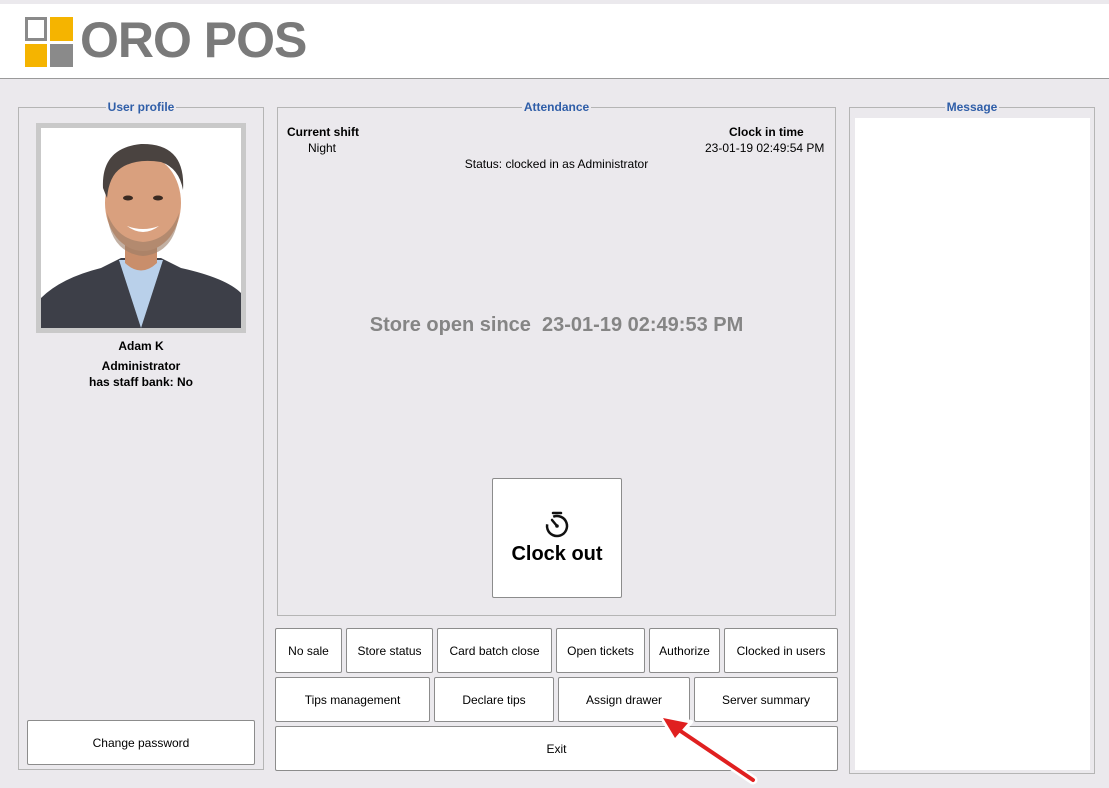  I want to click on change-password-button: Change password, so click(141, 742).